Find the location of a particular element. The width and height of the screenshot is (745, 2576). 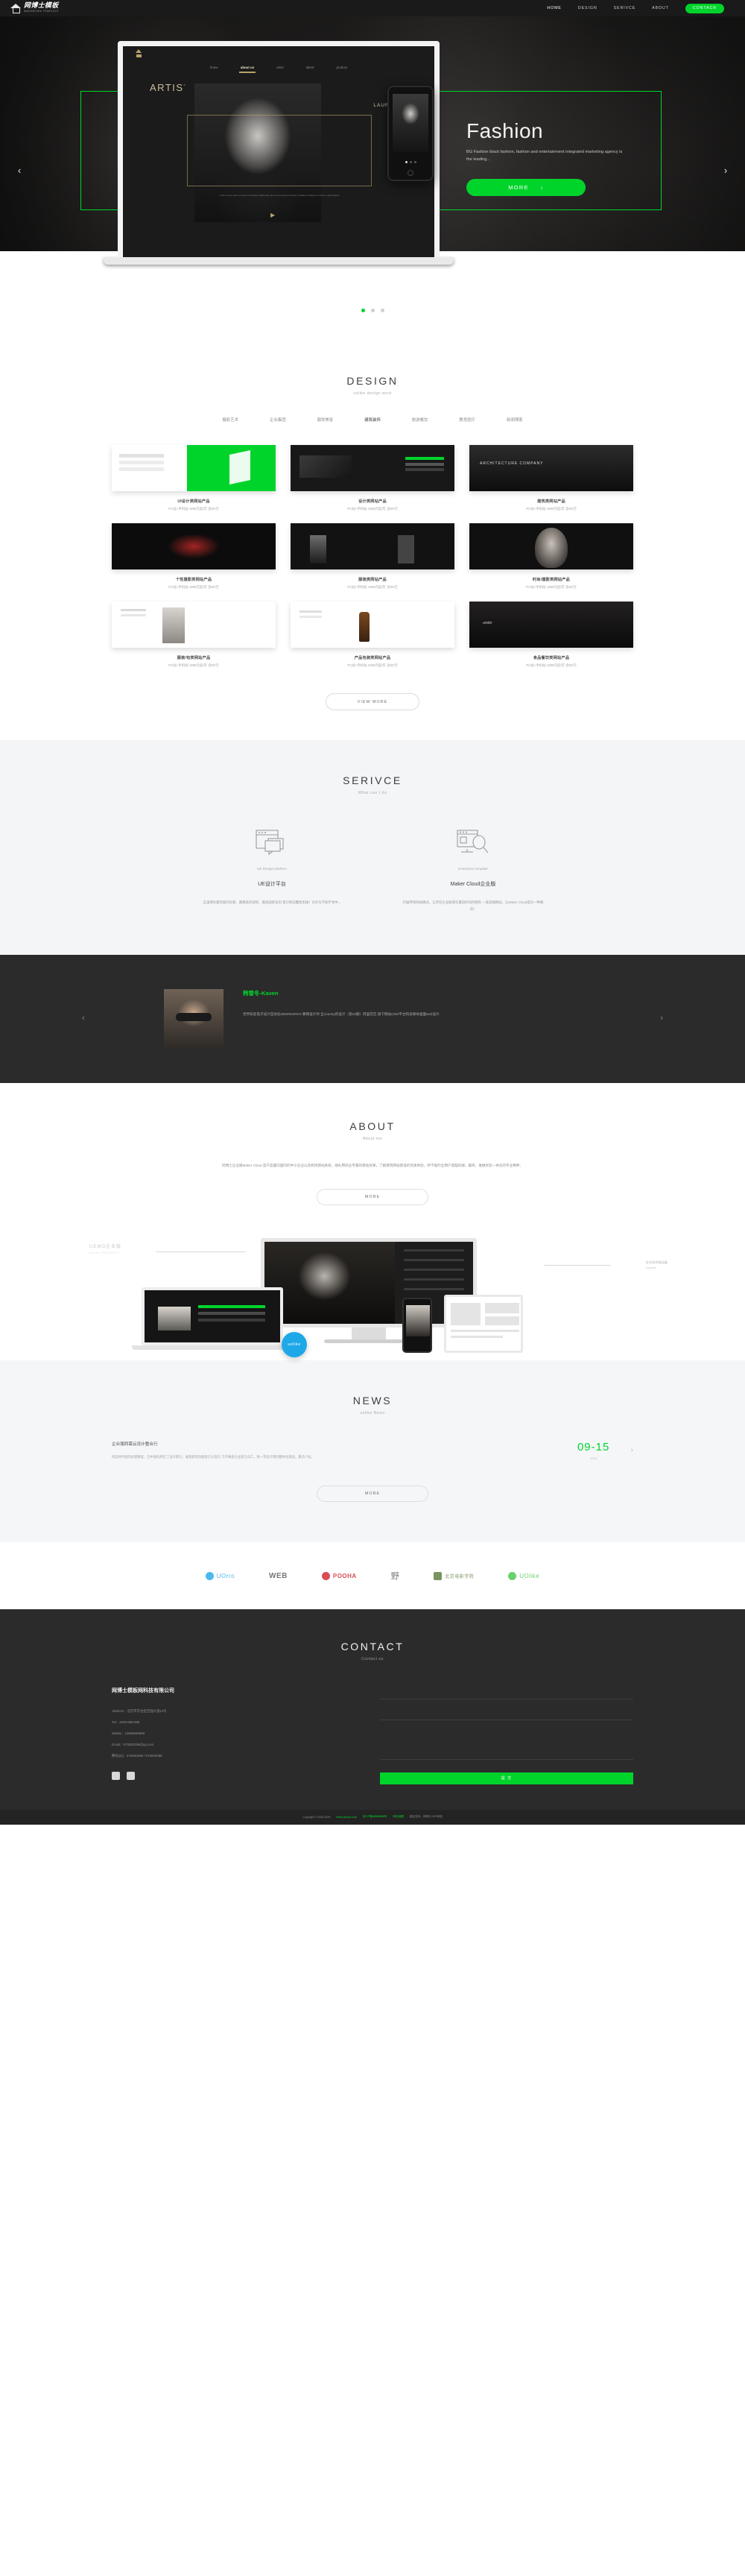

design-card: under 食品餐饮类网站产品 PC站+手机站 1999元起/年 含8G空 is located at coordinates (551, 635).